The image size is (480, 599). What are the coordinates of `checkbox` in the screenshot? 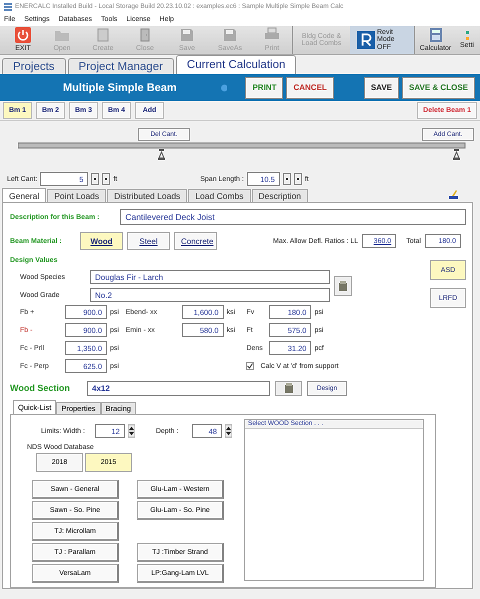 It's located at (250, 366).